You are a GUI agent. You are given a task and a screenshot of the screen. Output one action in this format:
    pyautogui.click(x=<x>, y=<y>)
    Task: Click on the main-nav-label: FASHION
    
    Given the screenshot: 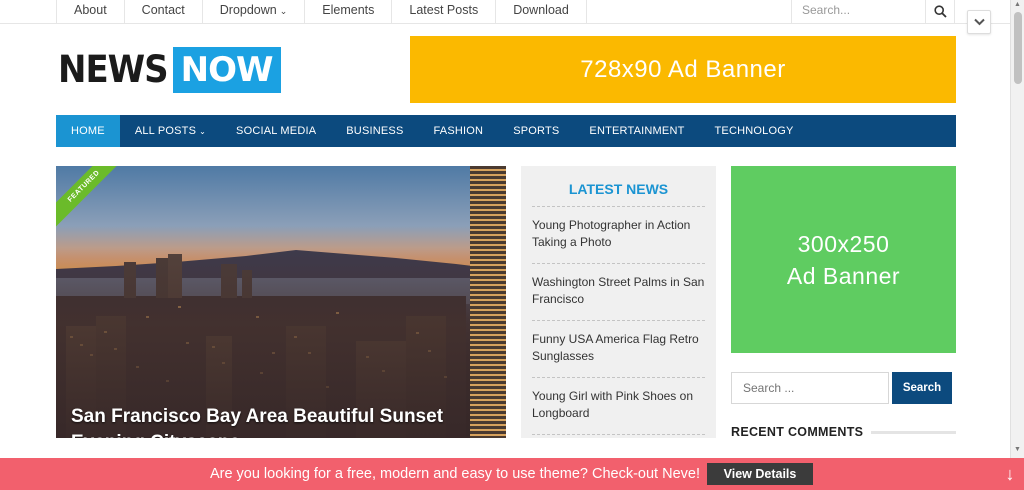 What is the action you would take?
    pyautogui.click(x=458, y=131)
    